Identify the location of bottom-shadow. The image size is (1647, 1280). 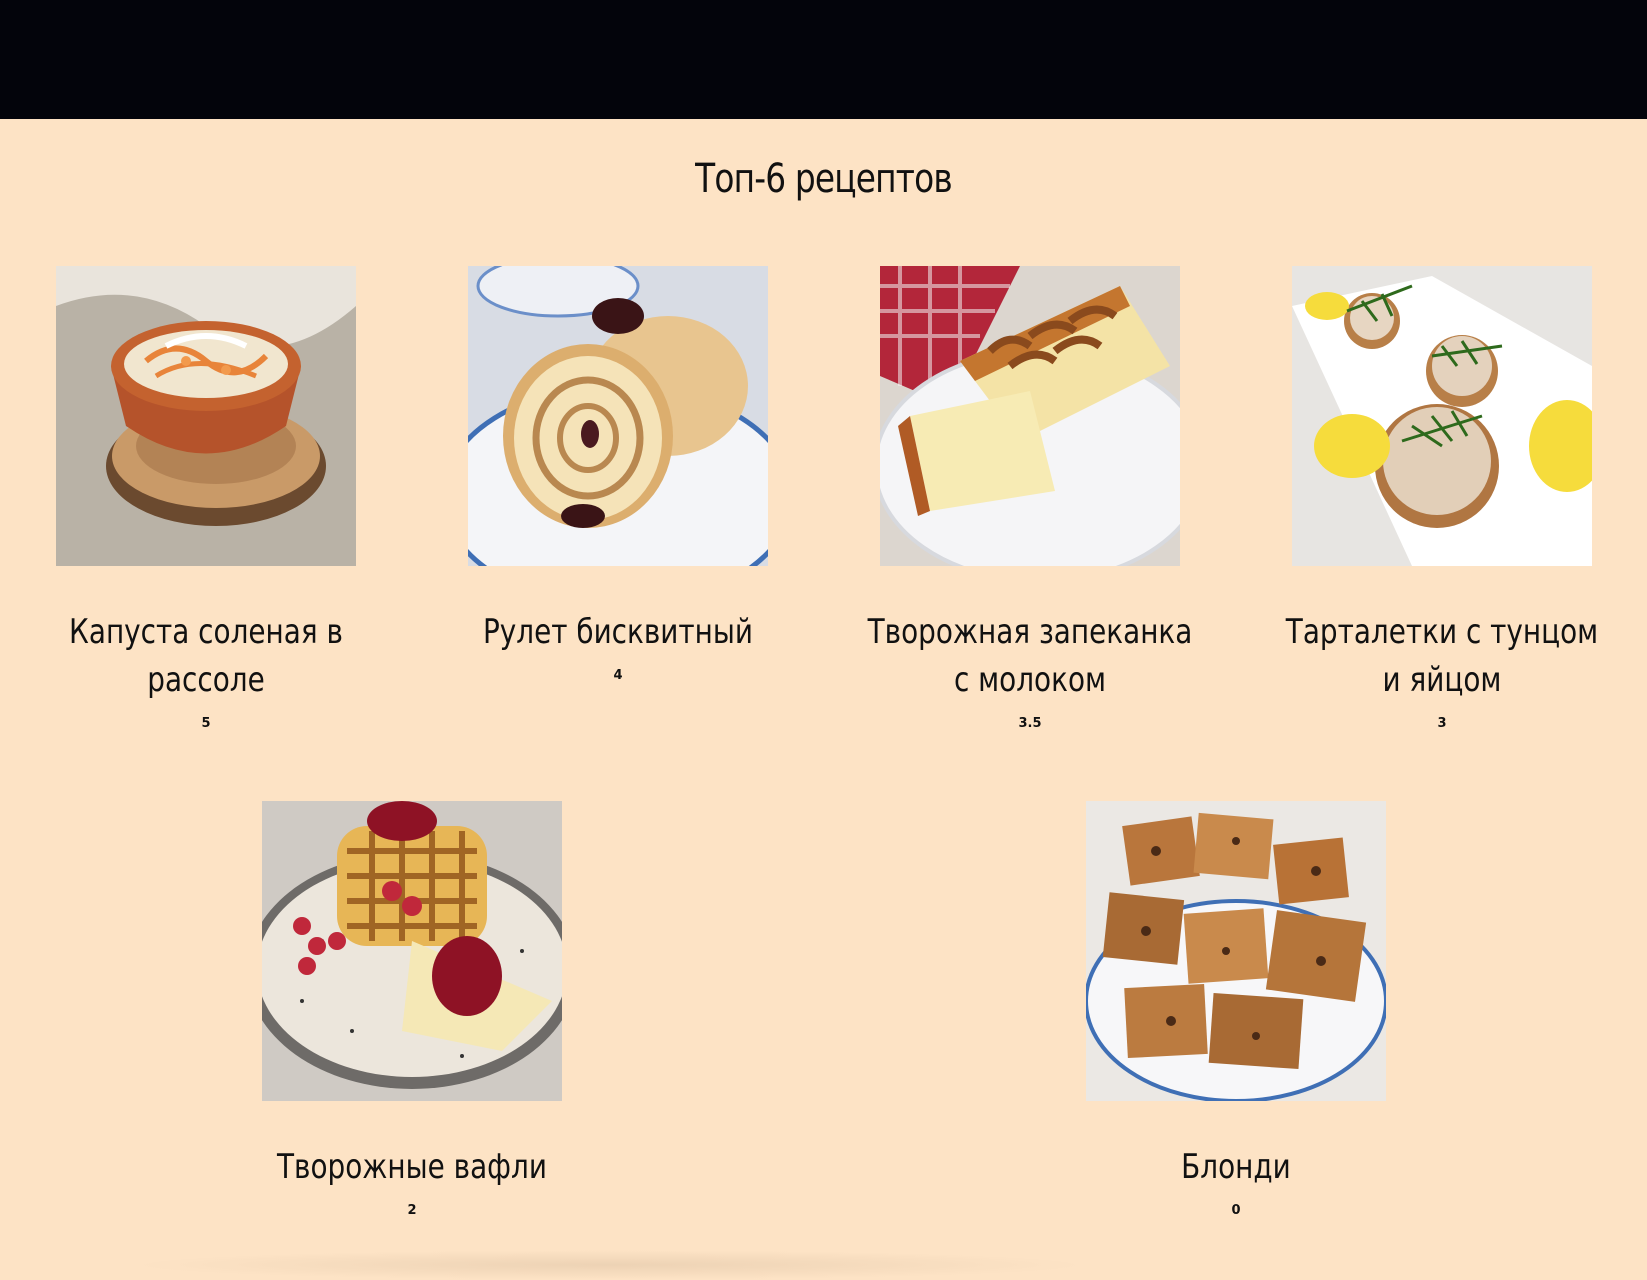
(610, 1265).